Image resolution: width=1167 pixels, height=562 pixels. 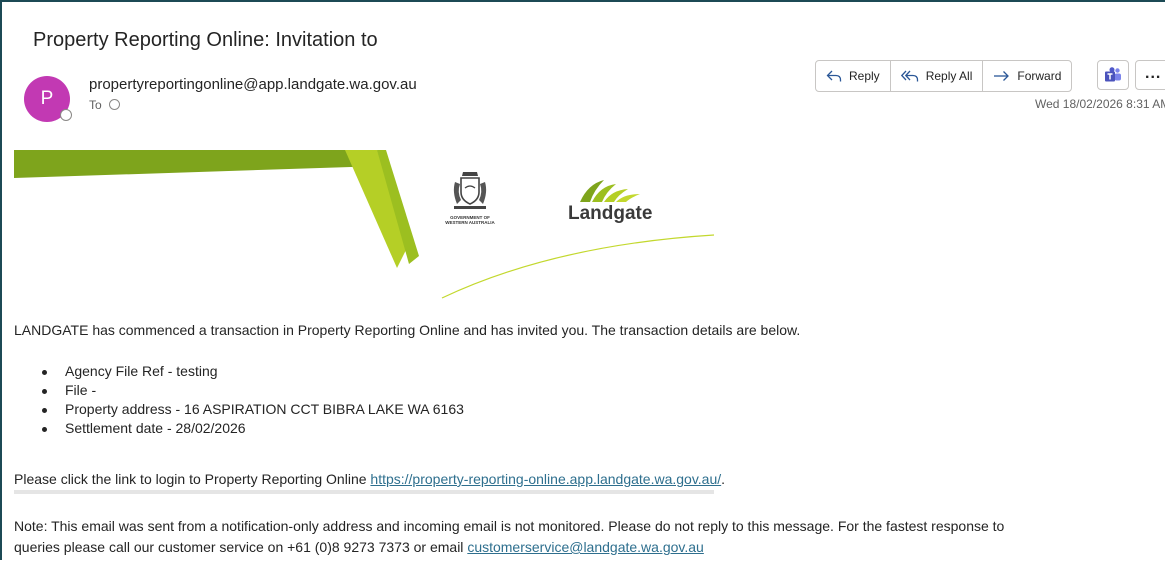 I want to click on list-item: Settlement date - 28/02/2026, so click(x=253, y=428).